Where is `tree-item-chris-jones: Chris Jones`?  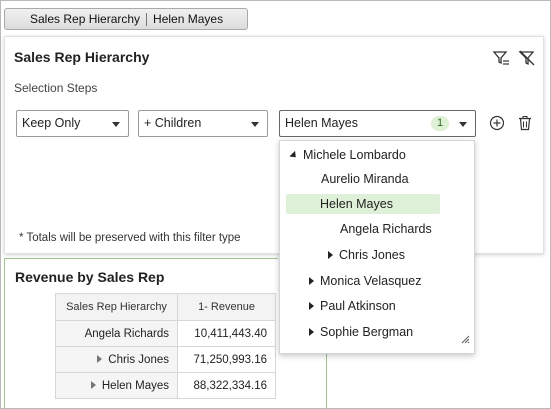 tree-item-chris-jones: Chris Jones is located at coordinates (366, 255).